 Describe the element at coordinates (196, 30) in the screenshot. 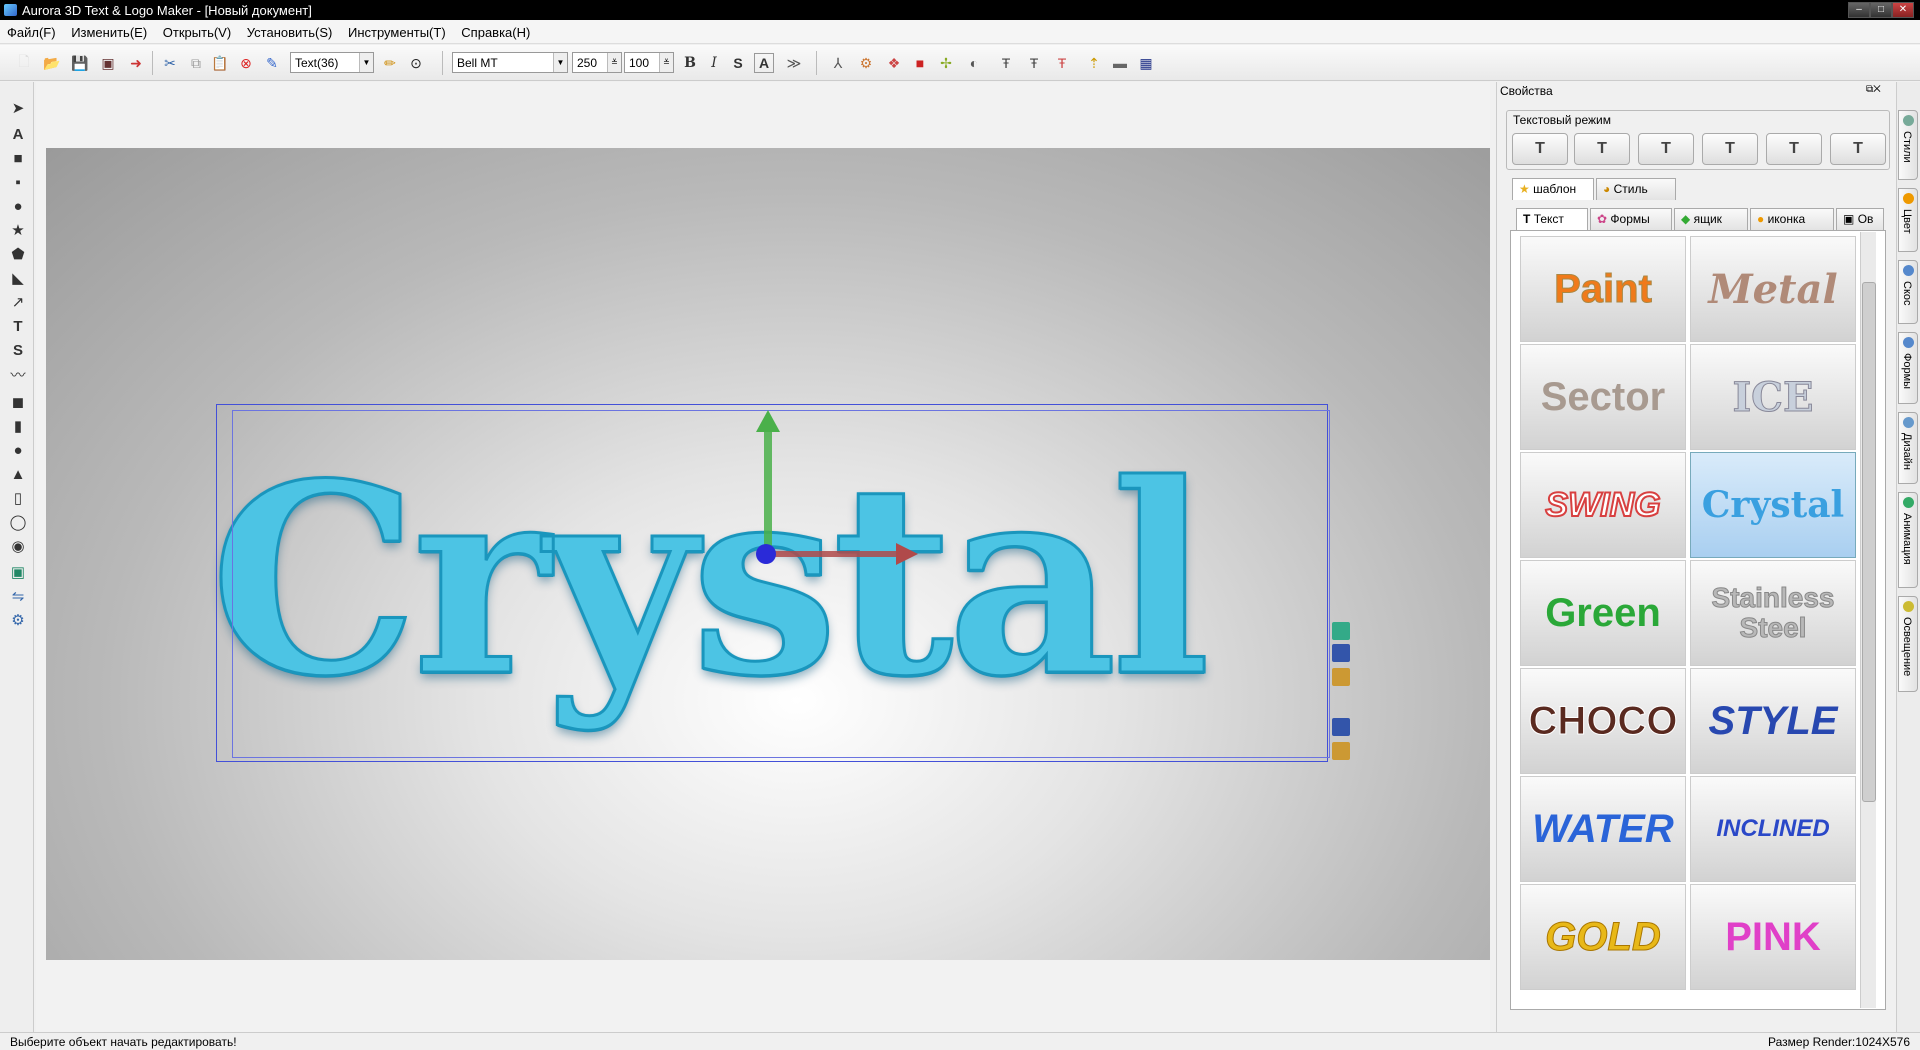

I see `menu-view: Открыть(V)` at that location.